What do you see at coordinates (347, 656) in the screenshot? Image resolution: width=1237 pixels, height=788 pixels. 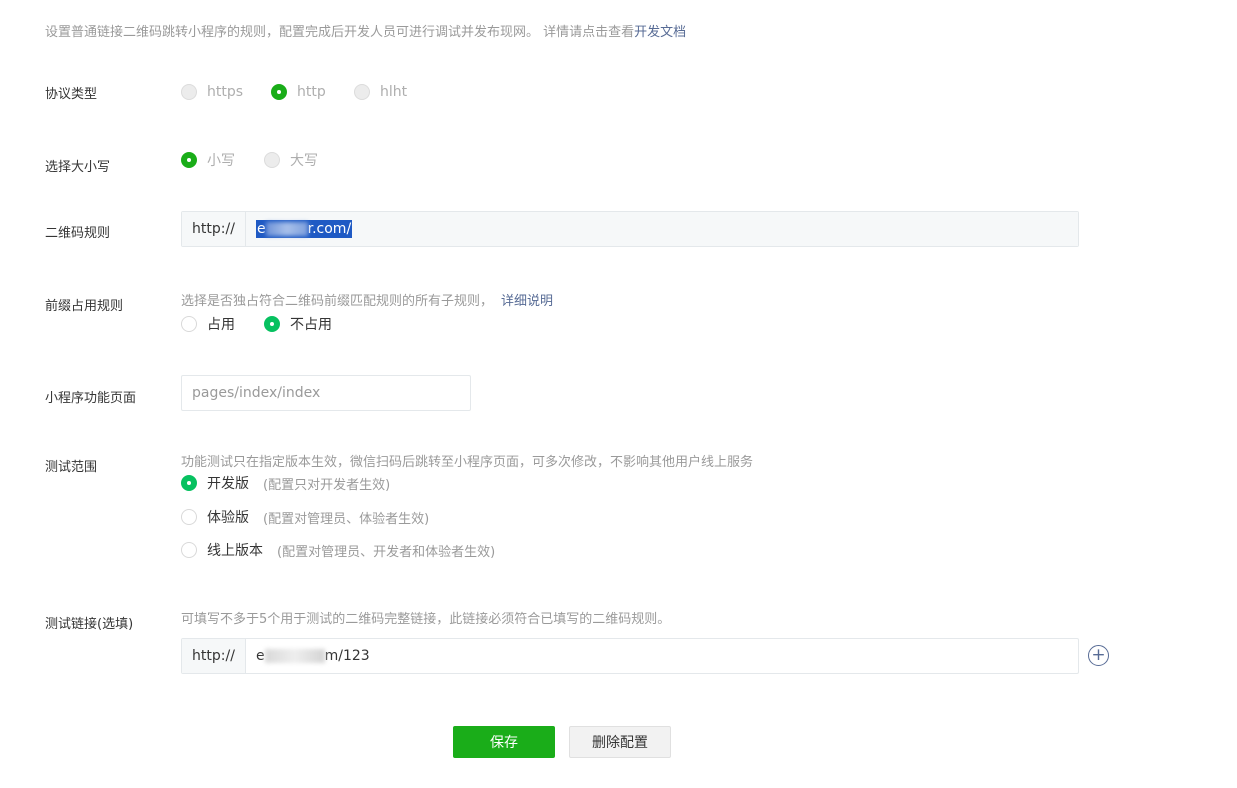 I see `test-link-value-end: m/123` at bounding box center [347, 656].